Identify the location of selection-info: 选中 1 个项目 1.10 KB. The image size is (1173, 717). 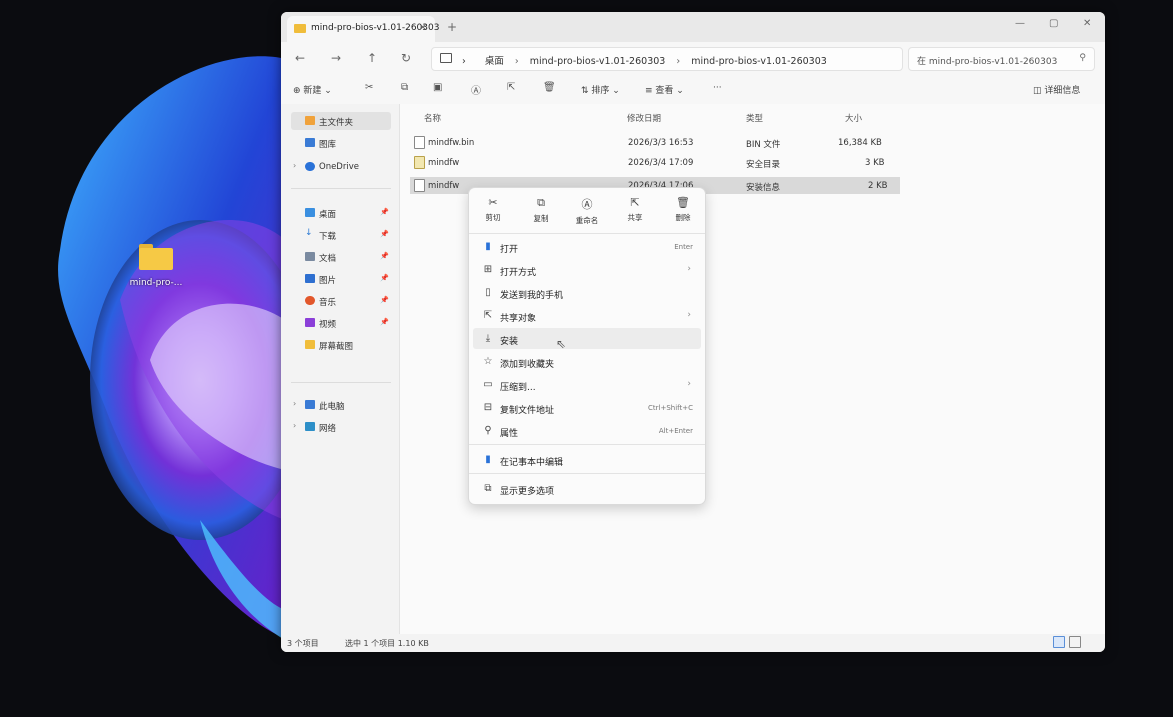
(387, 643).